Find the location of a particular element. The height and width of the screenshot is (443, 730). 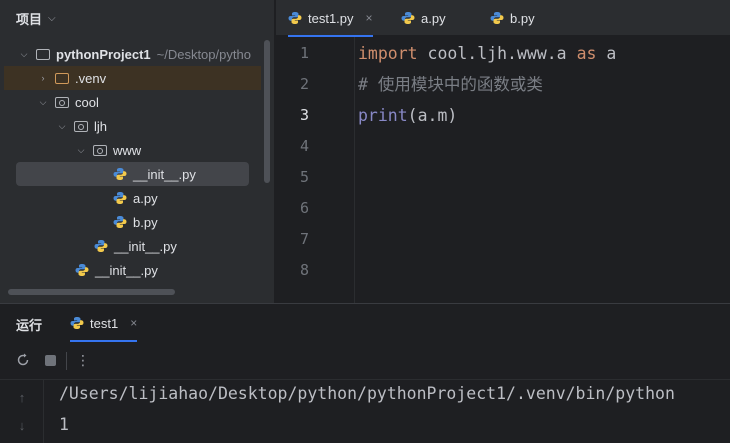

stop-icon is located at coordinates (50, 360).